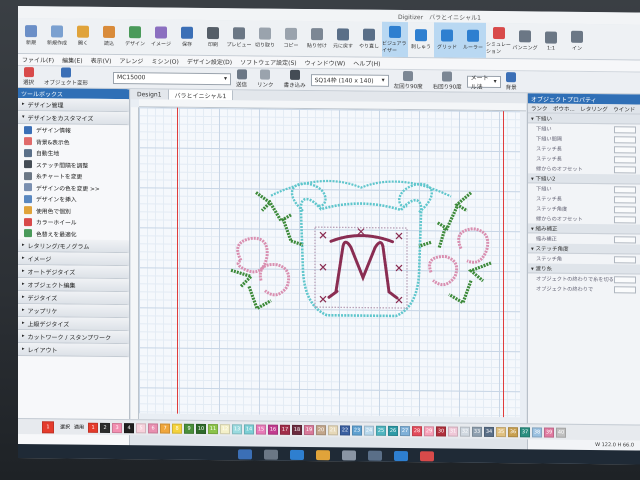  I want to click on color-swatch-35: 35, so click(501, 431).